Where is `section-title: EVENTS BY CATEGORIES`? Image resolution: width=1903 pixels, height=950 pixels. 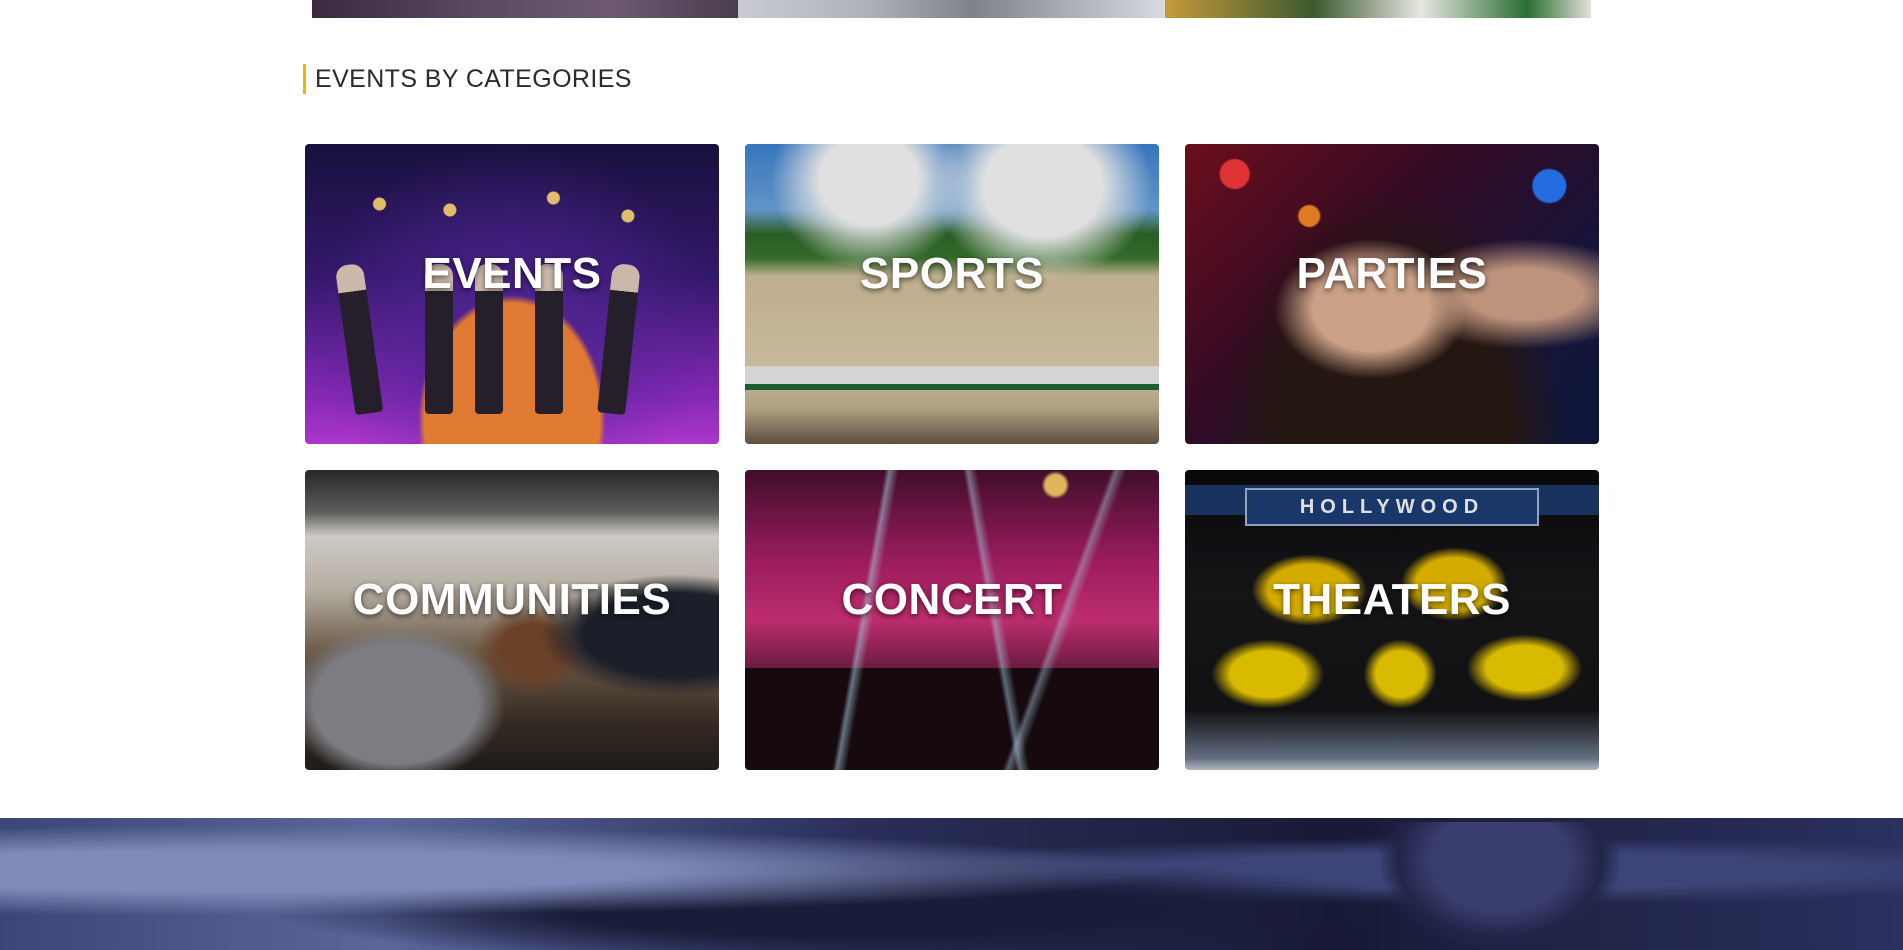 section-title: EVENTS BY CATEGORIES is located at coordinates (473, 78).